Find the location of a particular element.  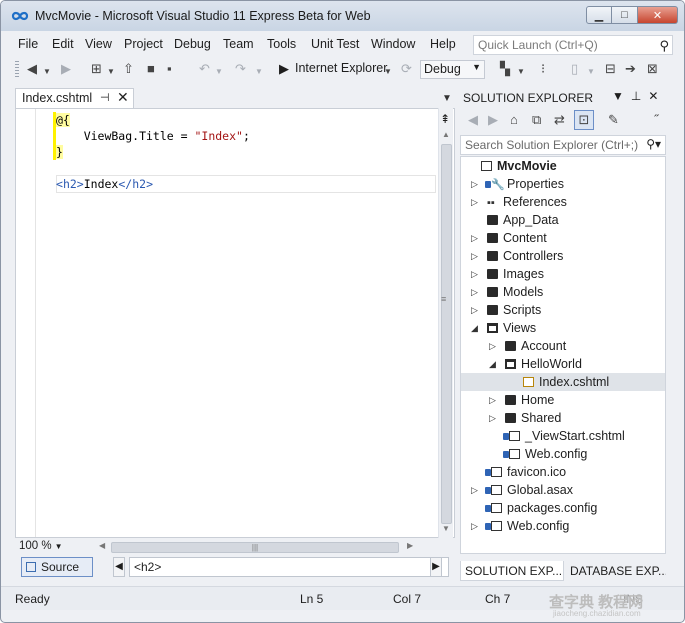

menu-file: File is located at coordinates (28, 44).